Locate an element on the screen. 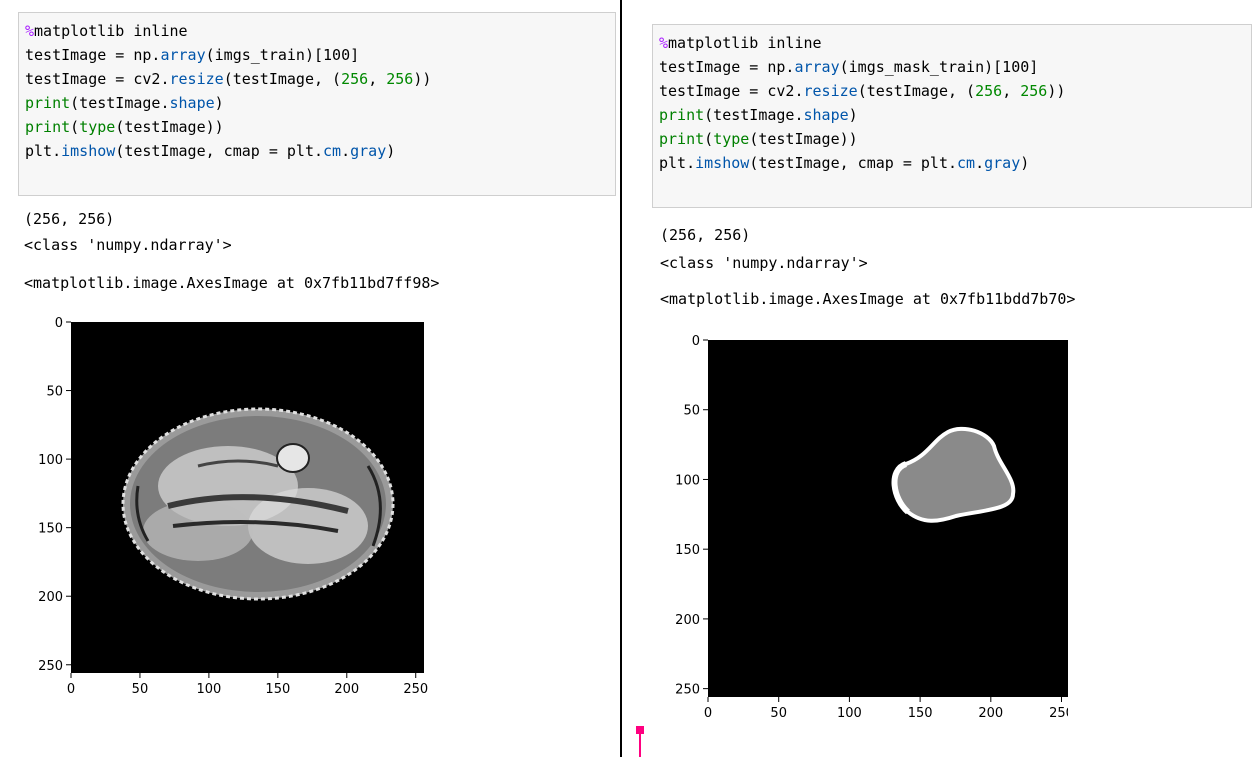  mri-brain-image is located at coordinates (258, 504).